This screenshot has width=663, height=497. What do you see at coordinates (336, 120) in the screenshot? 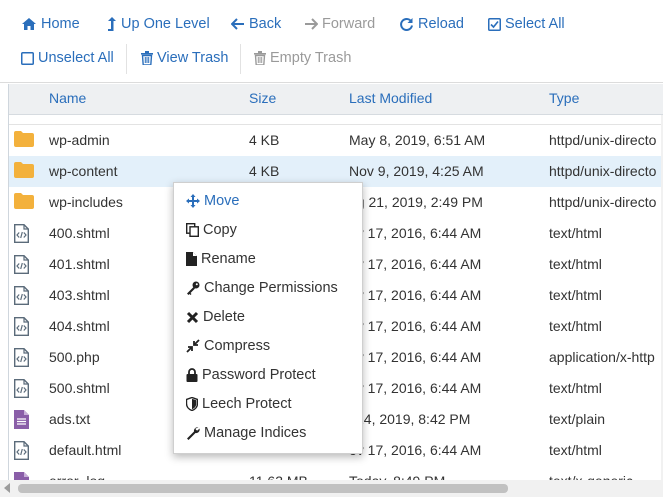
I see `table-row-partial` at bounding box center [336, 120].